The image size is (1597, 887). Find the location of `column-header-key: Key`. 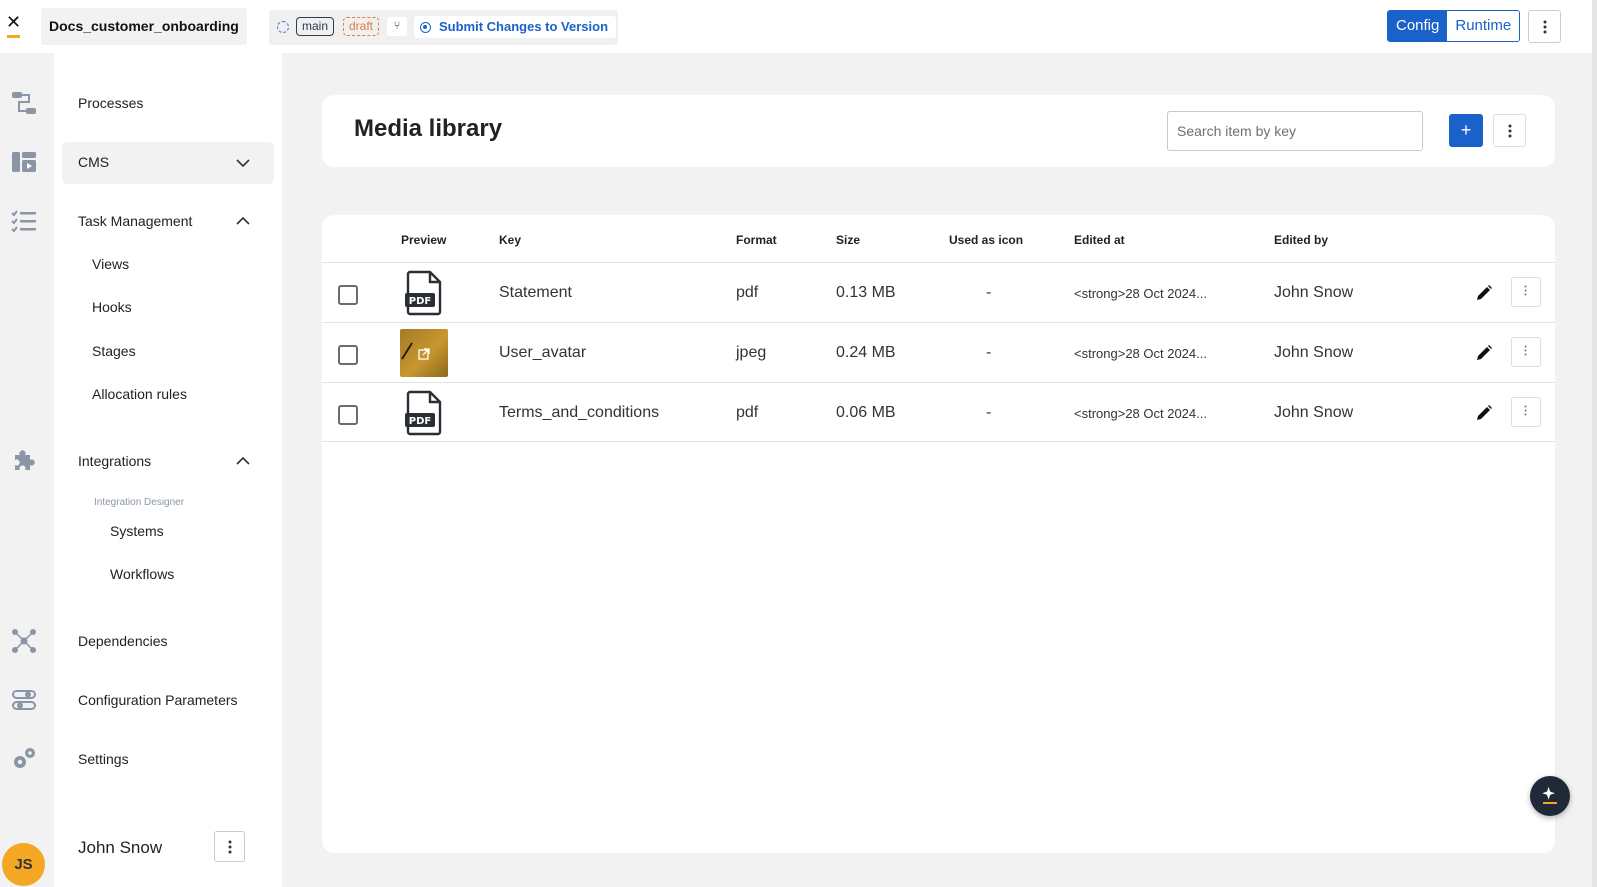

column-header-key: Key is located at coordinates (510, 240).